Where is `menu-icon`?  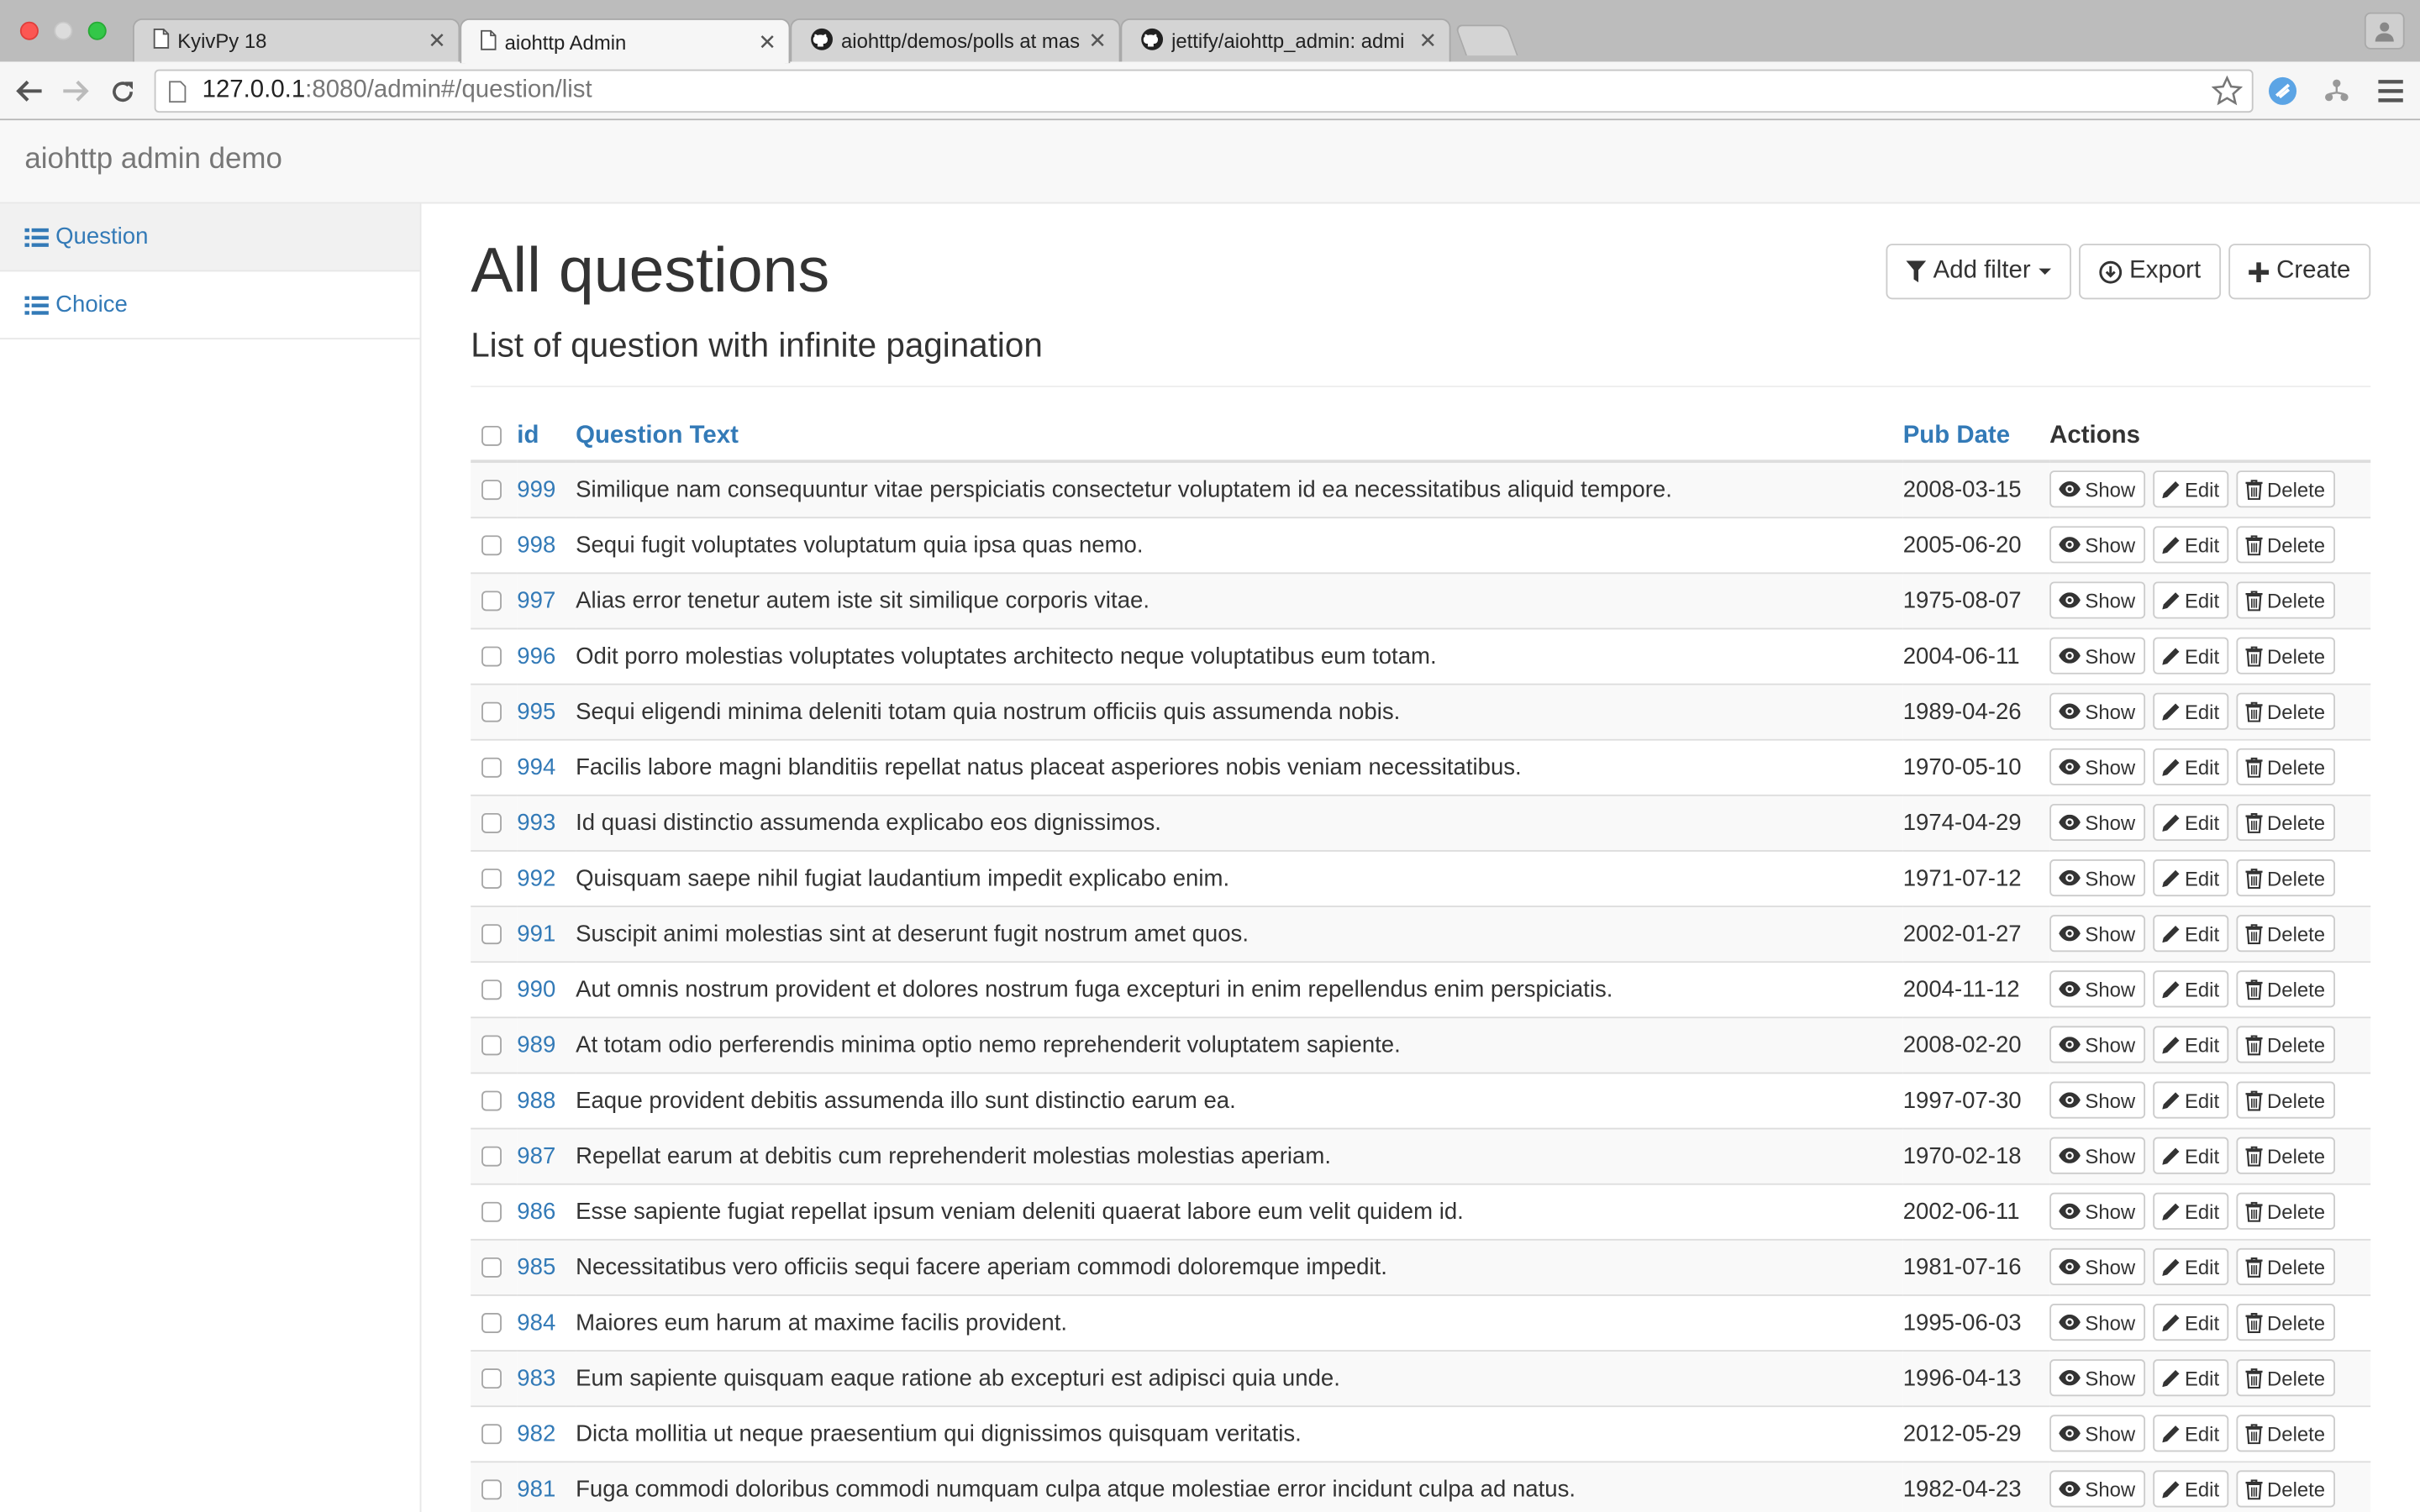 menu-icon is located at coordinates (2390, 91).